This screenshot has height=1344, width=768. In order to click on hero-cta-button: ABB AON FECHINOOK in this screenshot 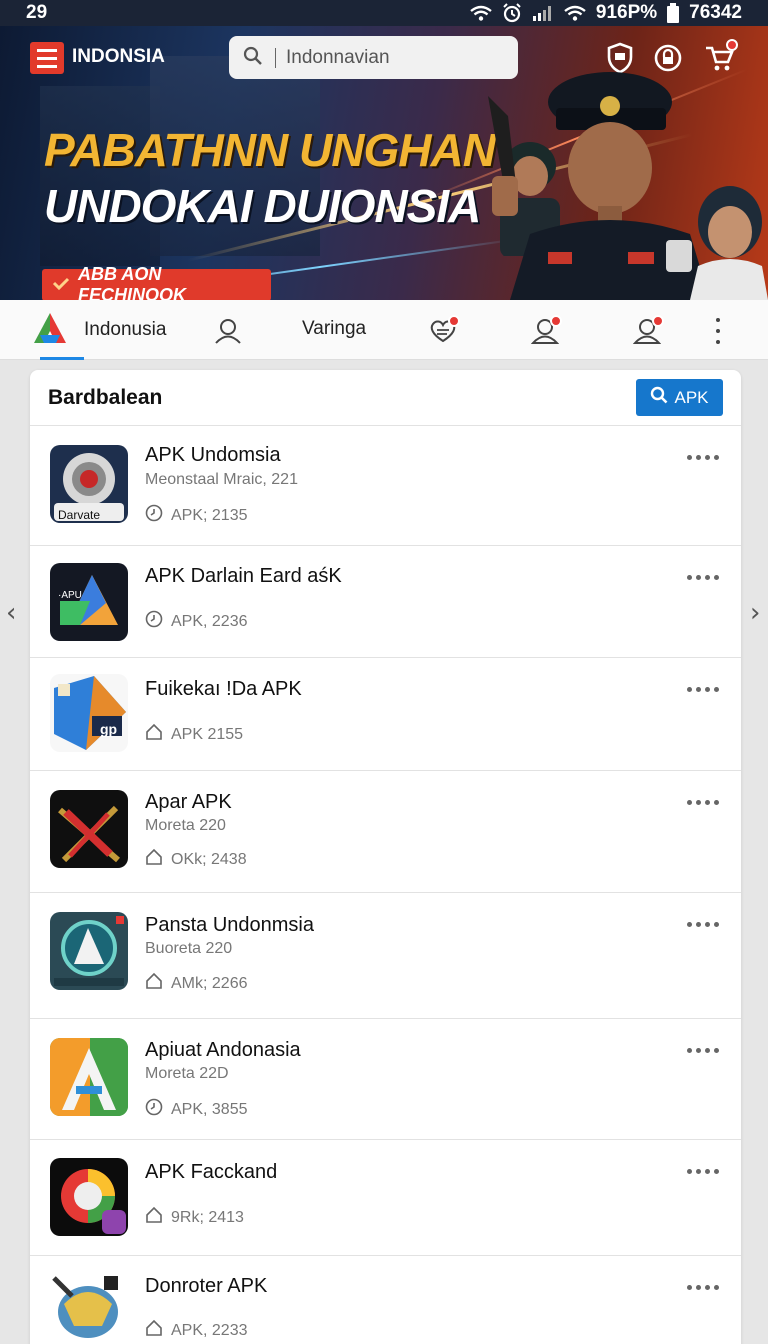, I will do `click(156, 282)`.